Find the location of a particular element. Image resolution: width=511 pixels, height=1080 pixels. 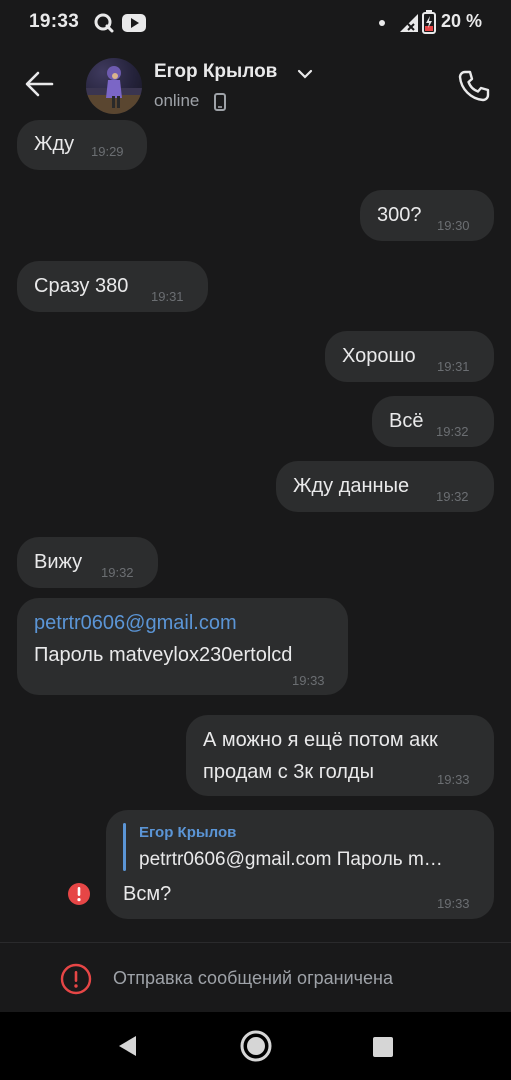

message-text: Жду данные is located at coordinates (351, 486).